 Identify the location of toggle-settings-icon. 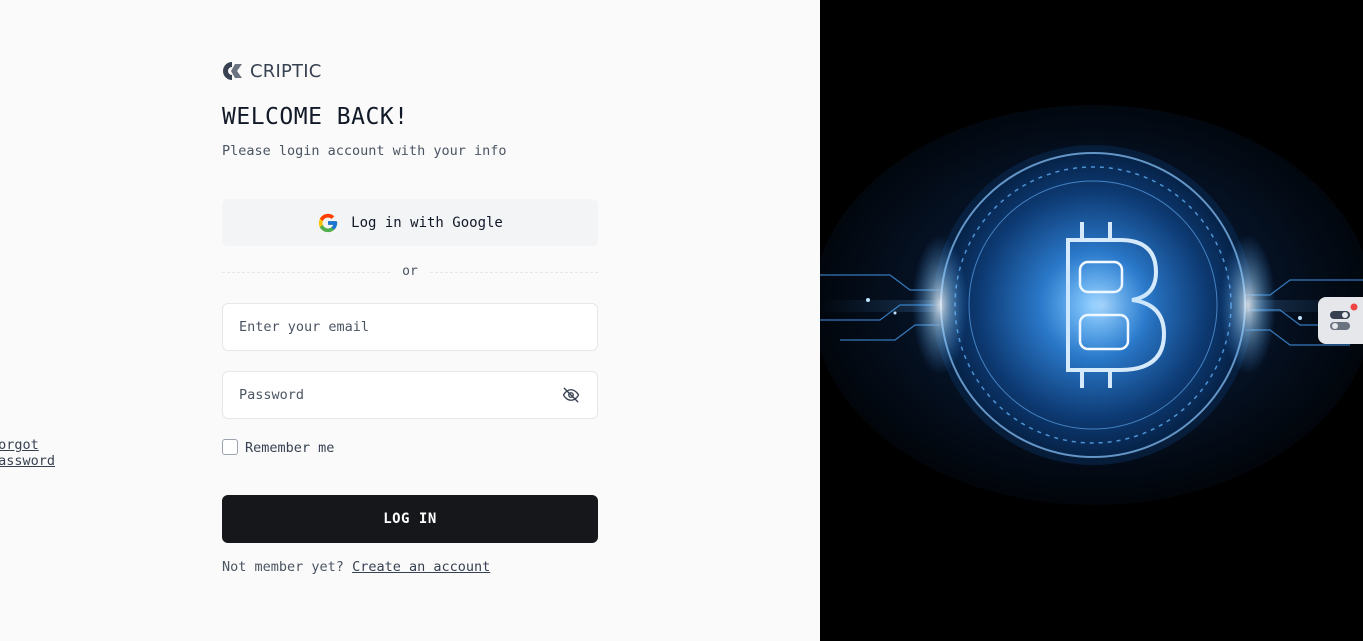
(1344, 316).